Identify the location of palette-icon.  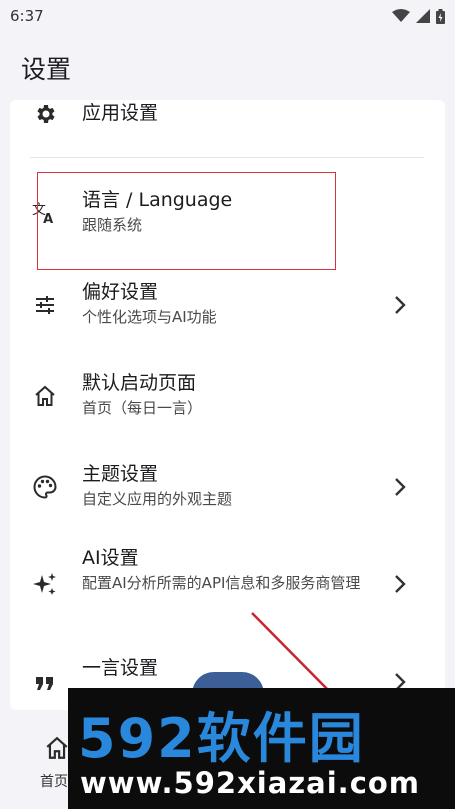
(45, 487).